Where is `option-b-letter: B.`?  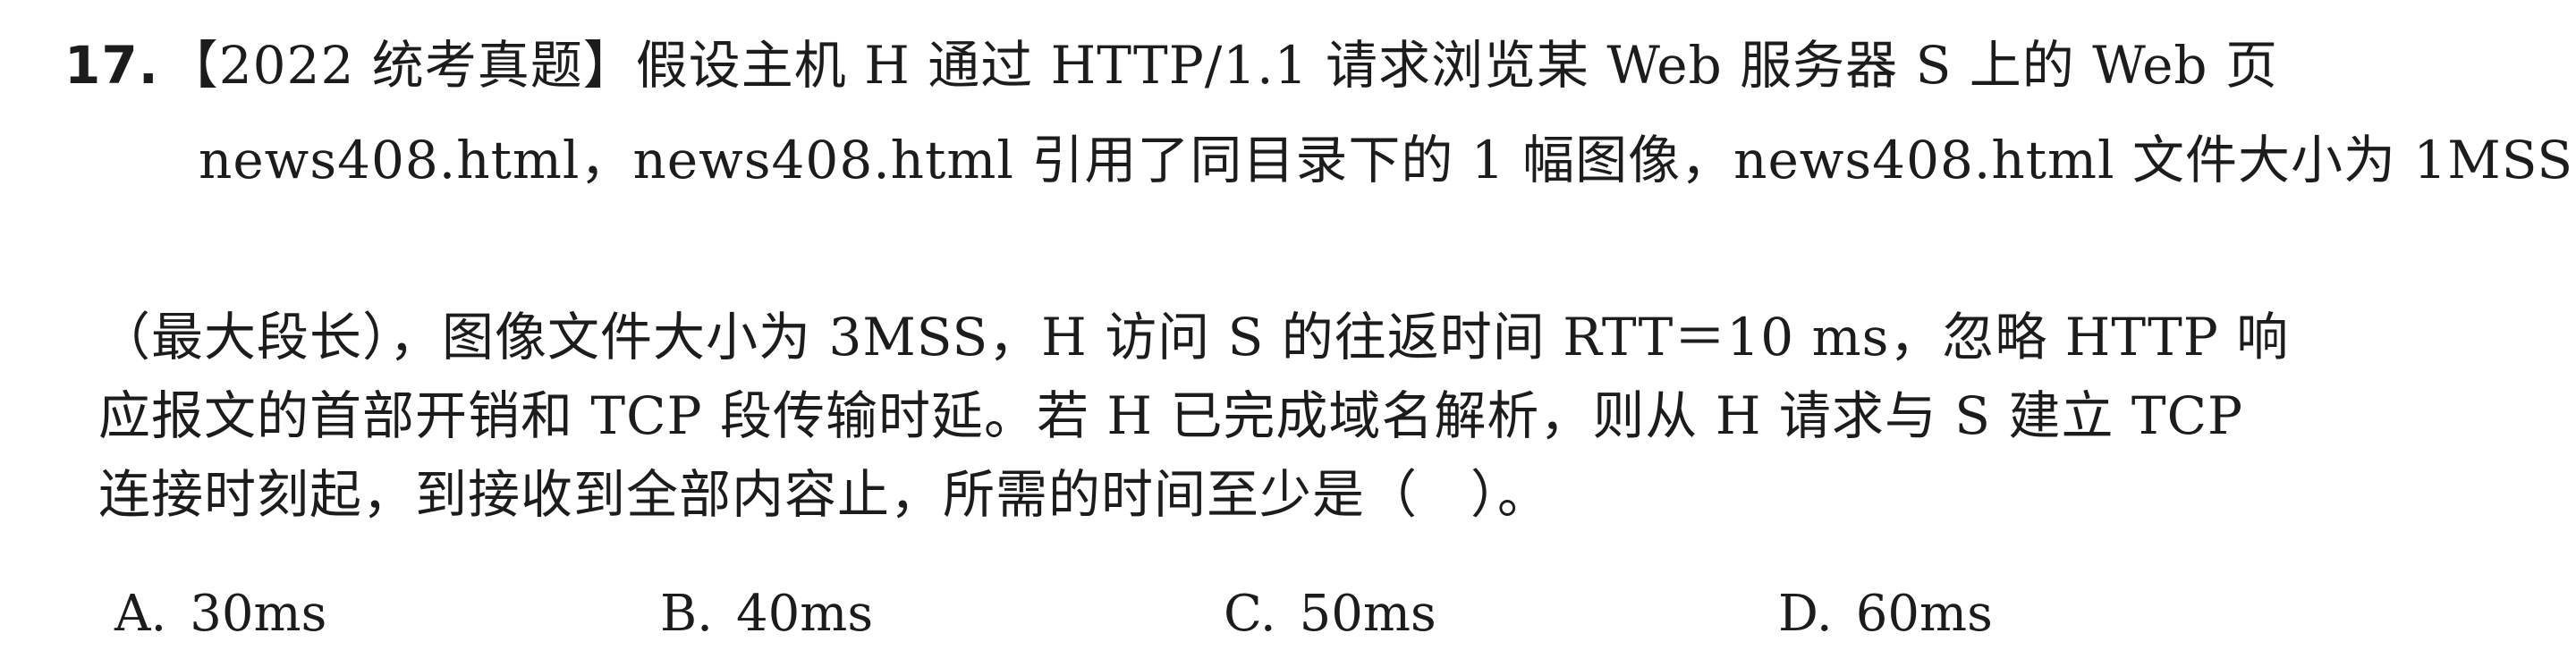 option-b-letter: B. is located at coordinates (686, 614).